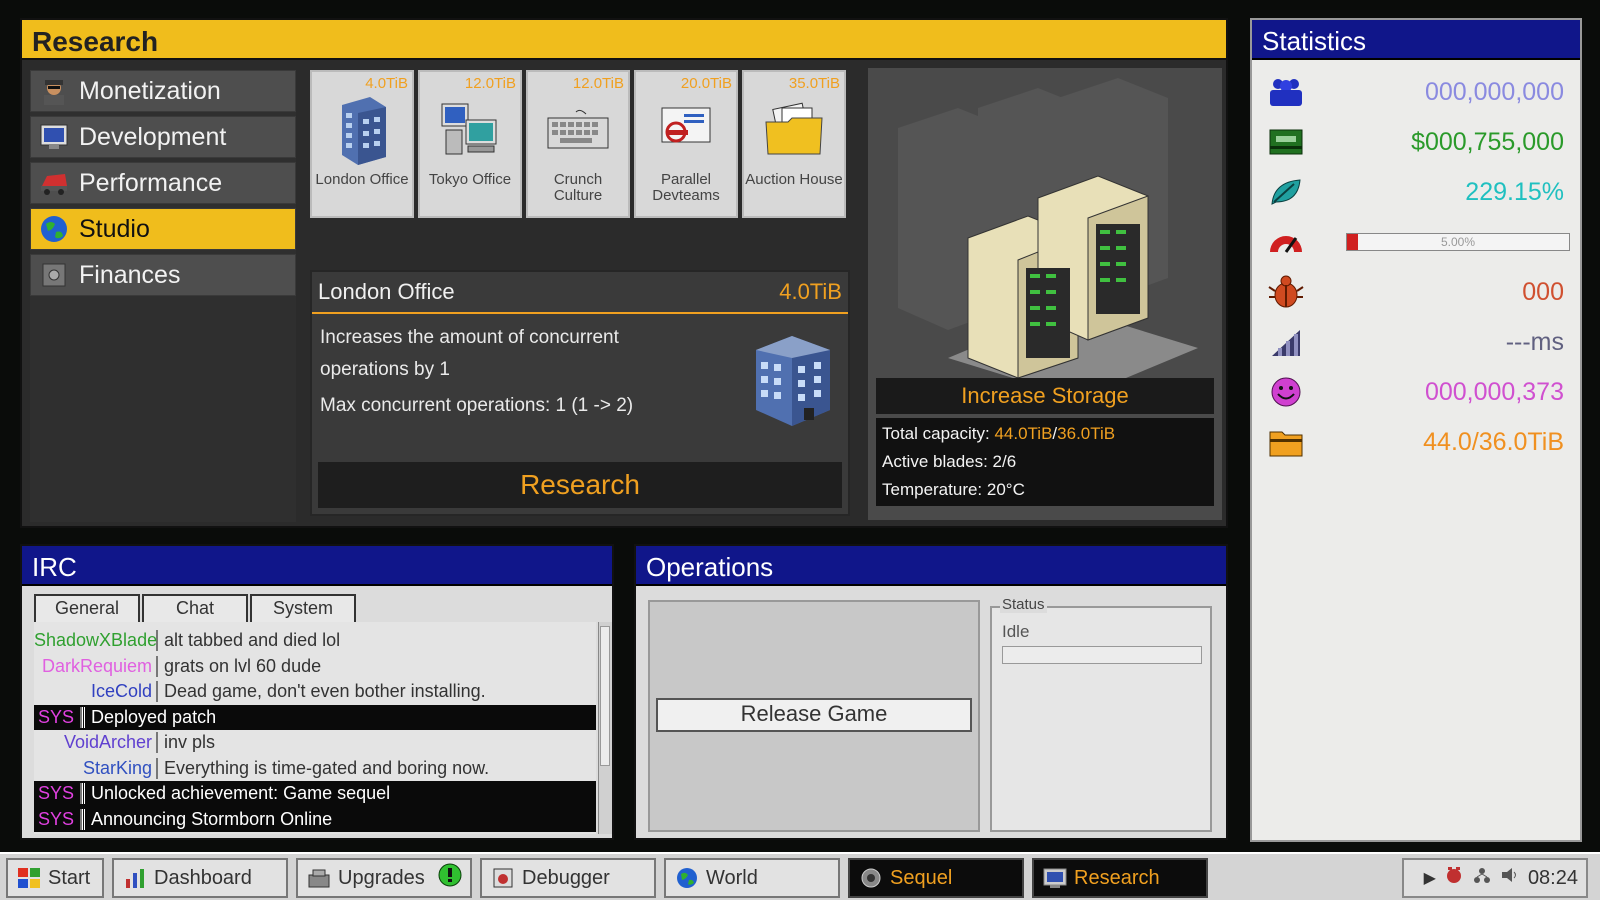 The width and height of the screenshot is (1600, 900). I want to click on stat-value: 44.0/36.0TiB, so click(1493, 441).